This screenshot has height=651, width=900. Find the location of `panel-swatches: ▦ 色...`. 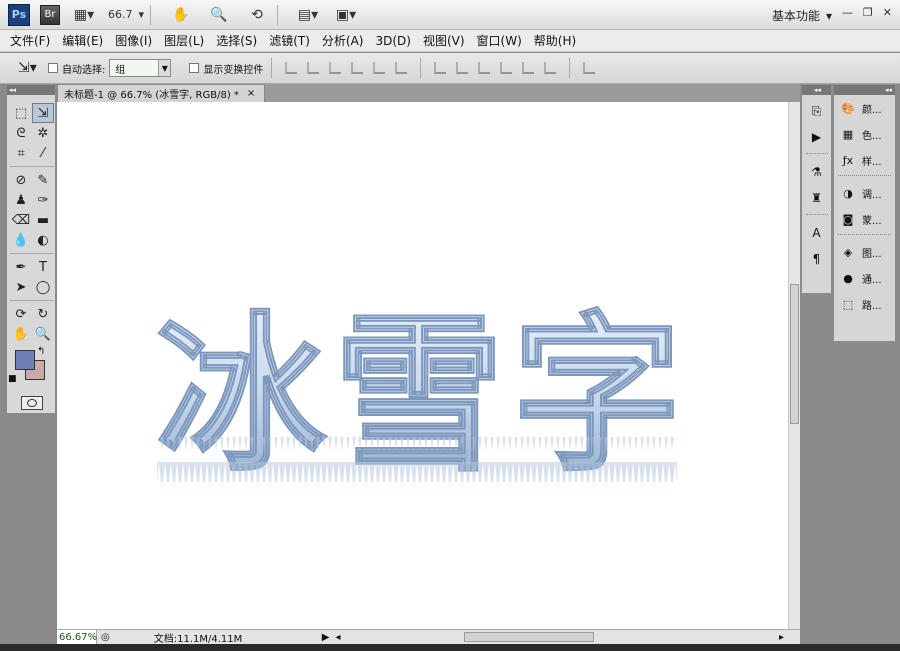

panel-swatches: ▦ 色... is located at coordinates (864, 134).